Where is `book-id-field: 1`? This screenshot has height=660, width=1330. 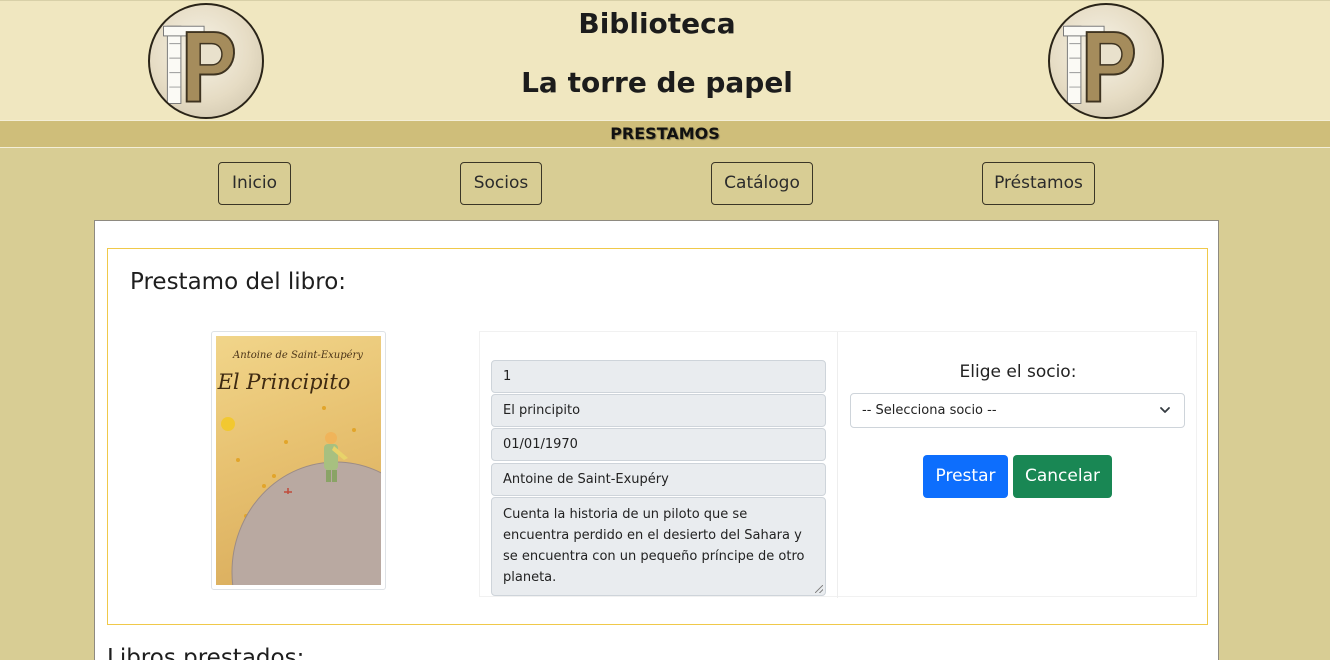 book-id-field: 1 is located at coordinates (658, 376).